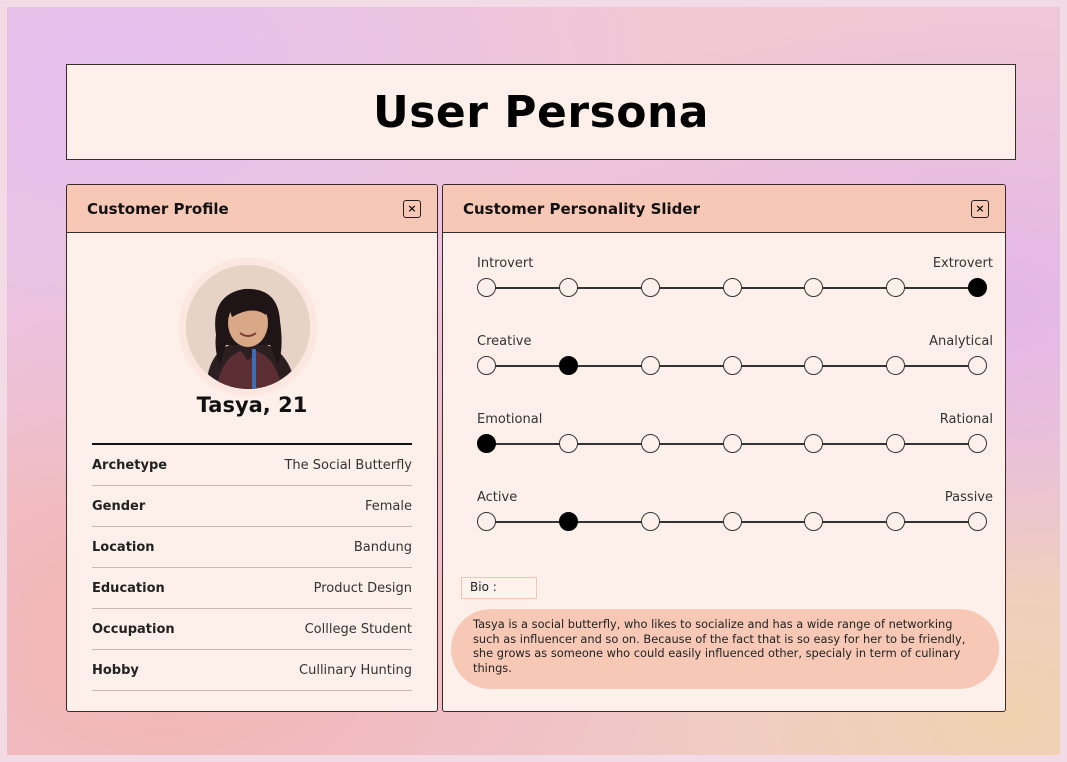 This screenshot has height=762, width=1067. I want to click on personality-scale-creative-analytical: Creative Analytical, so click(735, 355).